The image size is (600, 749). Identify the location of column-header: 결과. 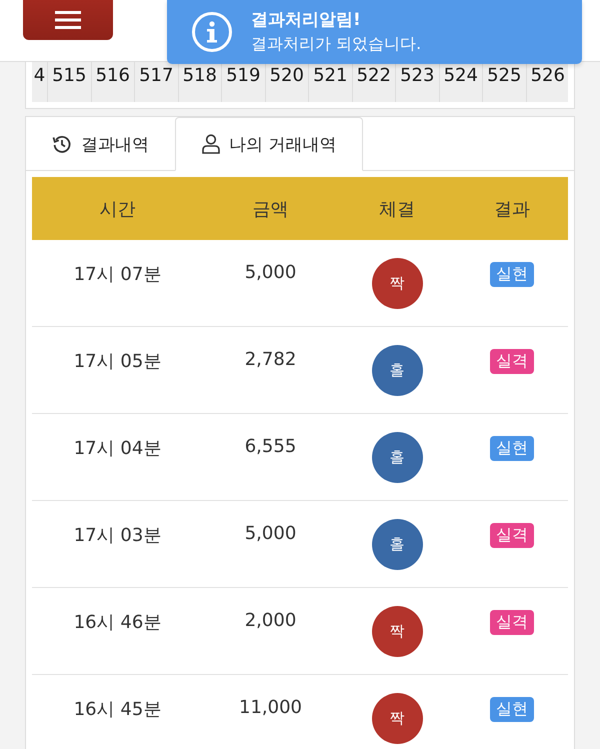
(512, 209).